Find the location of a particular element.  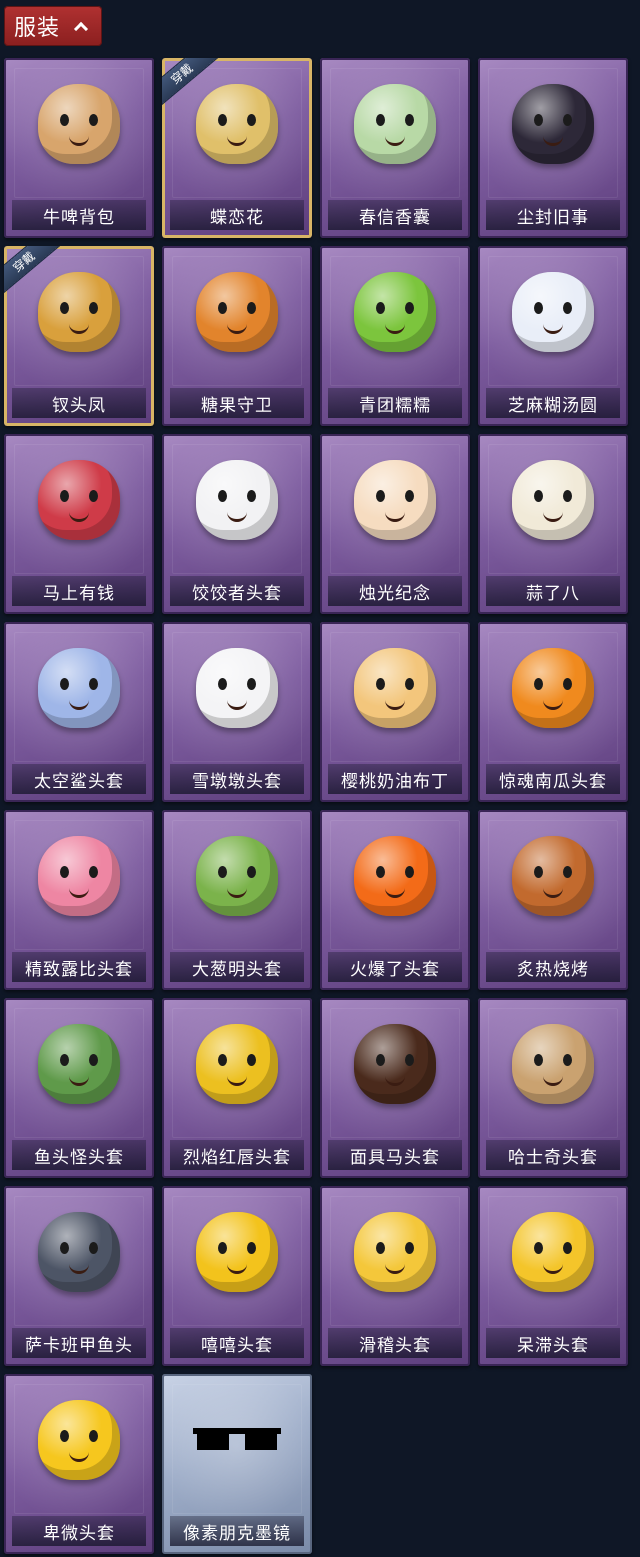

fish-head-mask-icon is located at coordinates (79, 1064).